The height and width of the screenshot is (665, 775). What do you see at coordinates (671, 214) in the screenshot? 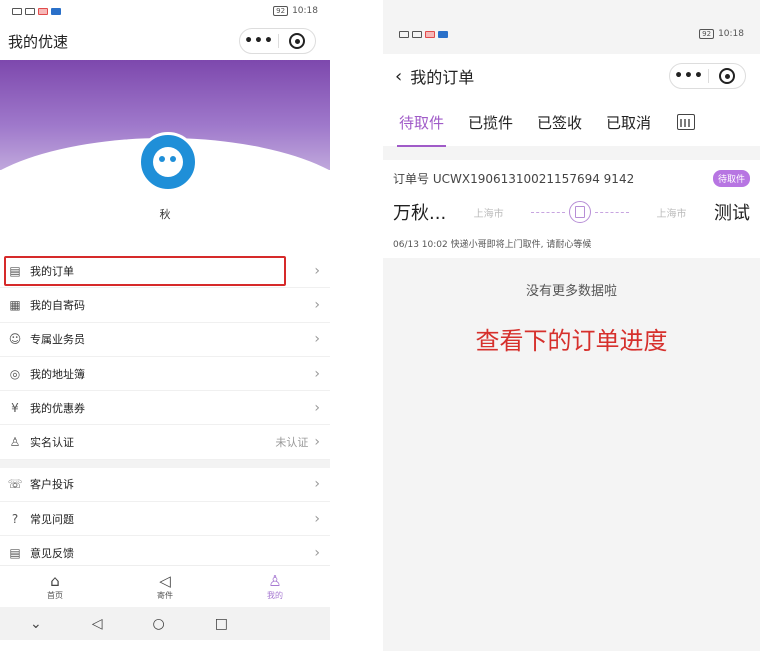
I see `receiver-city: 上海市` at bounding box center [671, 214].